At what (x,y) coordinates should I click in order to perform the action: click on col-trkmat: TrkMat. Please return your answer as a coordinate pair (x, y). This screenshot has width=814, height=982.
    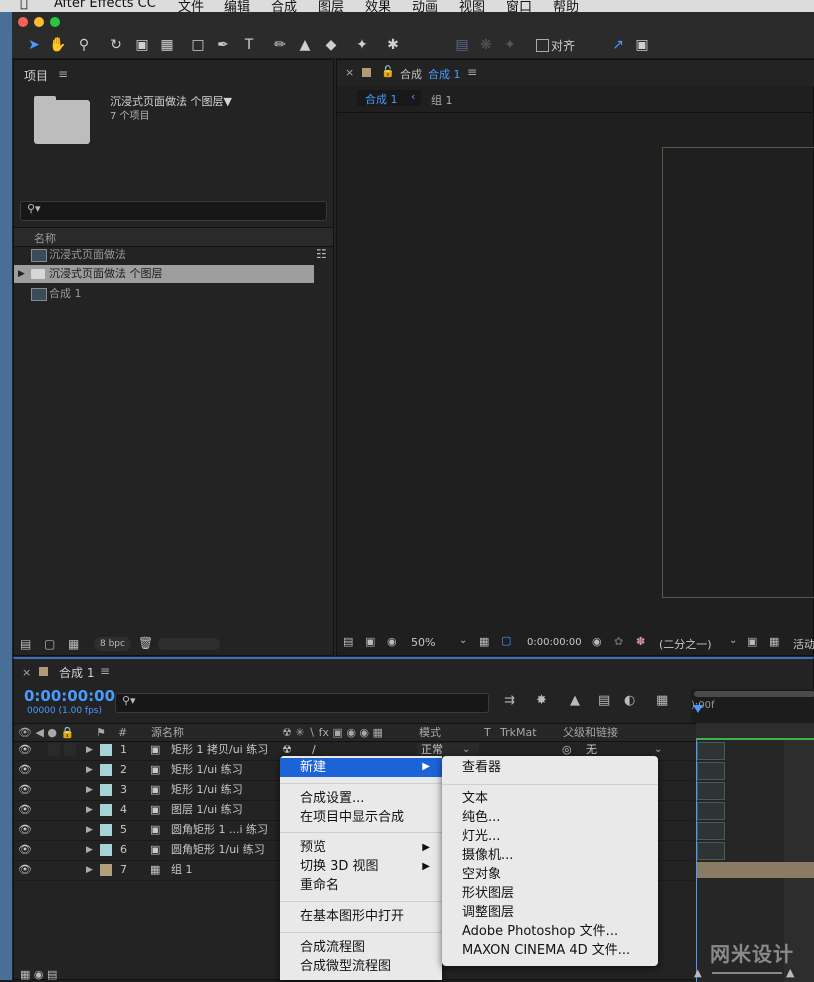
    Looking at the image, I should click on (518, 732).